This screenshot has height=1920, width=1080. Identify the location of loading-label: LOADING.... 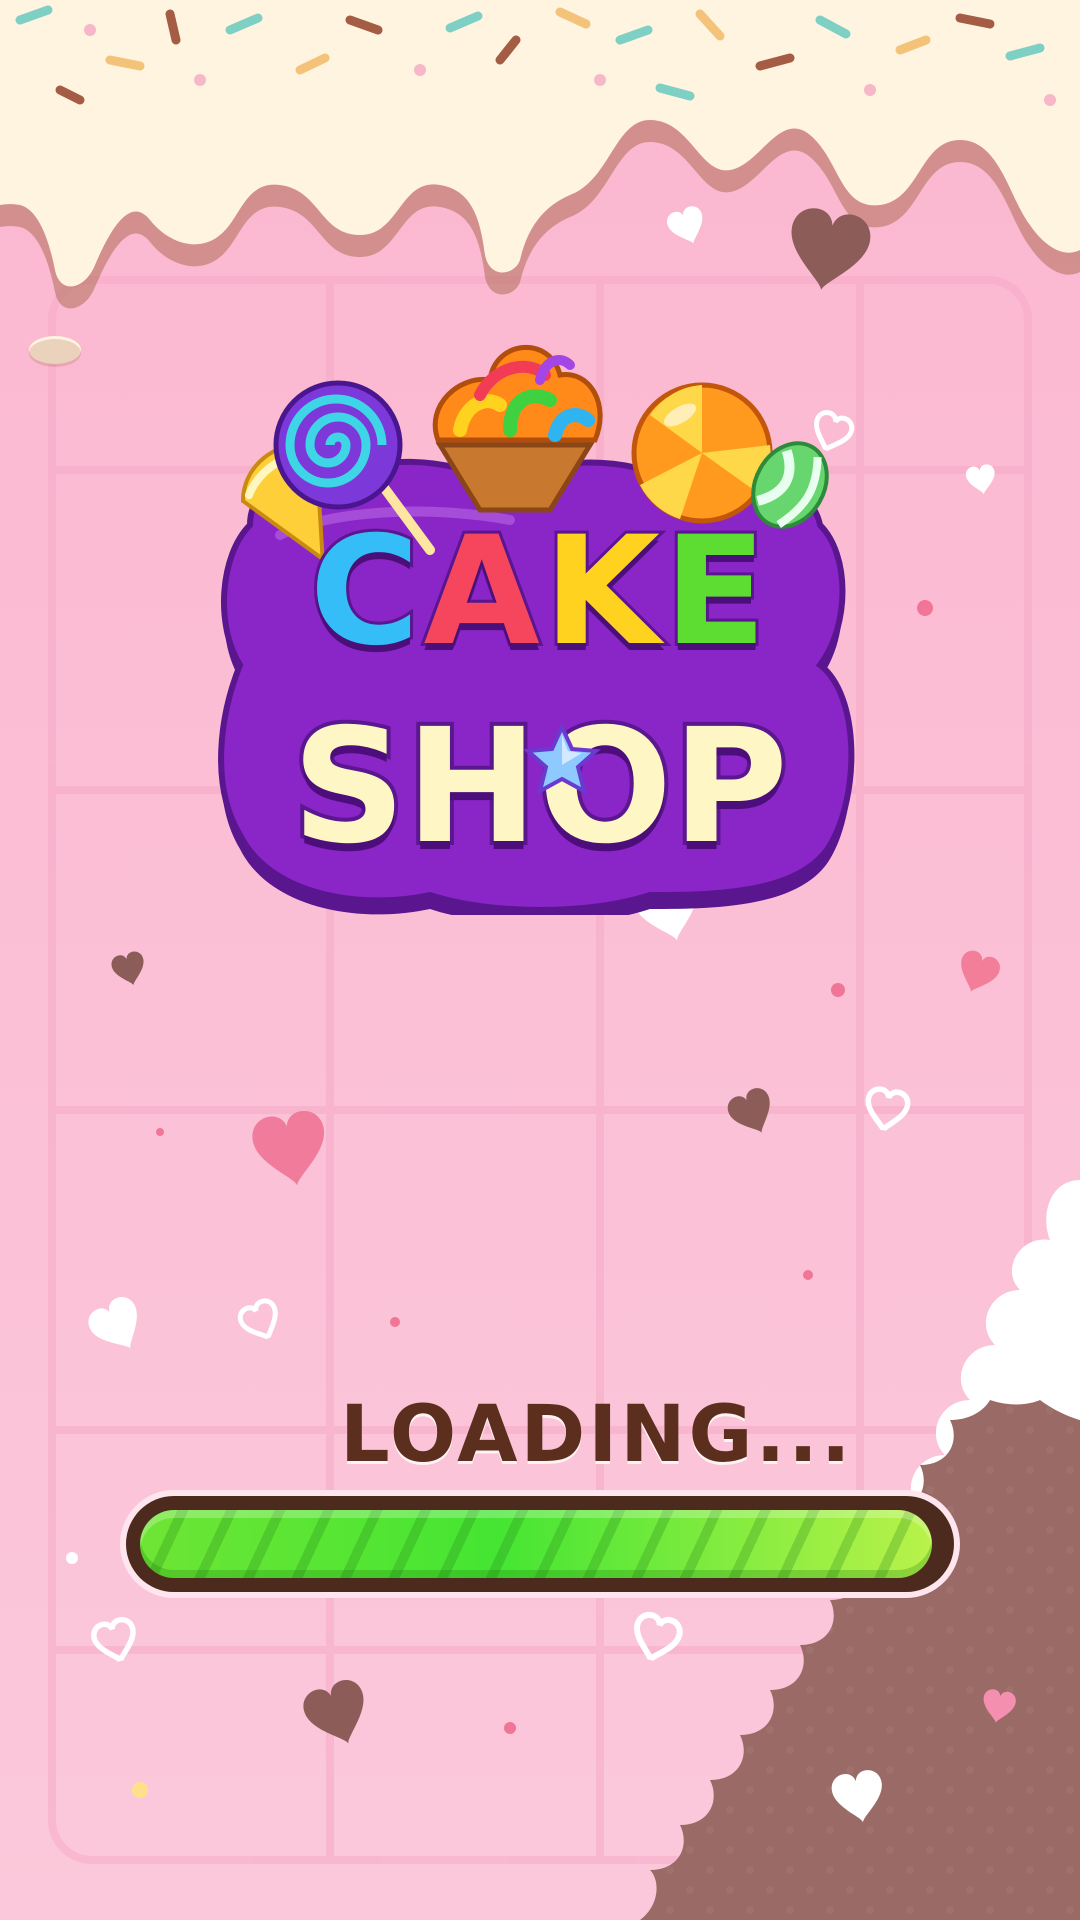
(597, 1435).